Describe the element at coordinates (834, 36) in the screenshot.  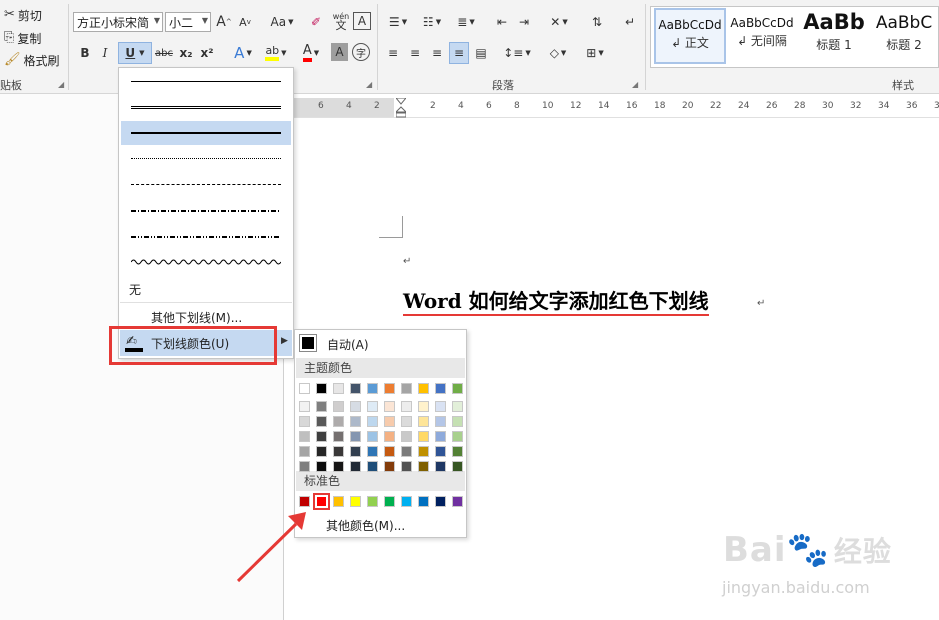
I see `style-heading-1: AaBb 标题 1` at that location.